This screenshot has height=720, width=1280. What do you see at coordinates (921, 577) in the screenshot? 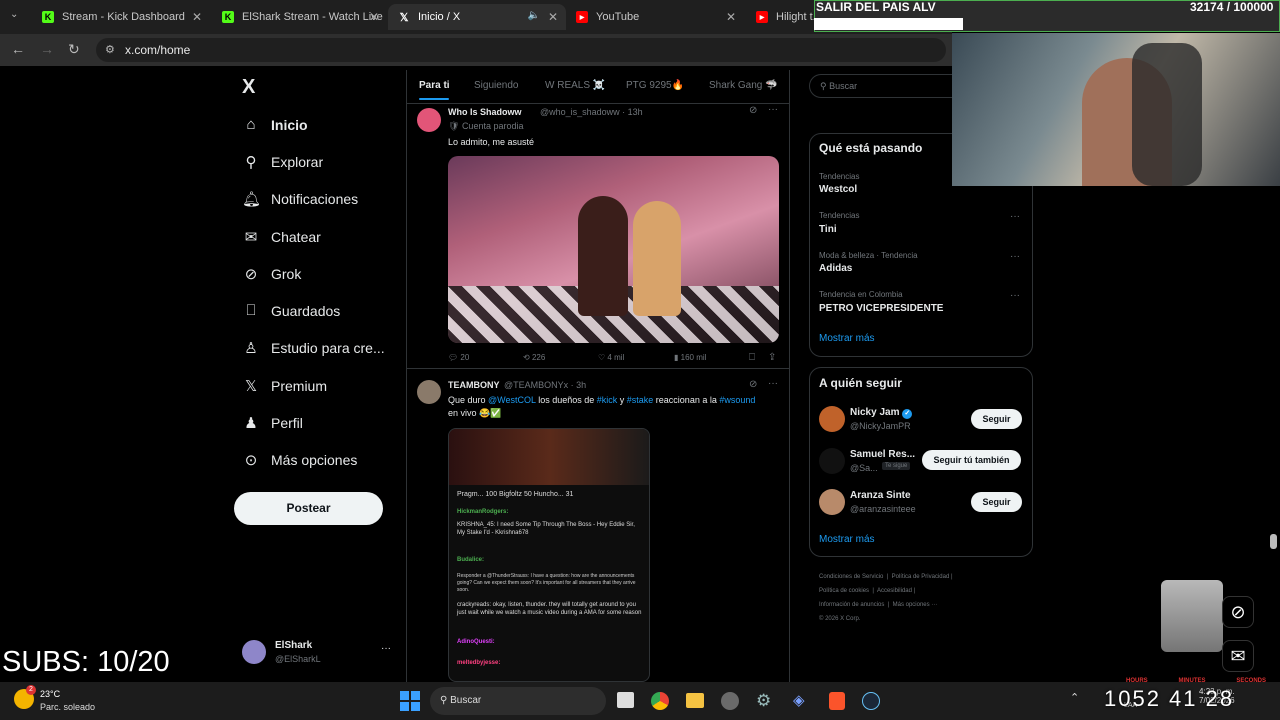
I see `footer-link: Política de Privacidad` at bounding box center [921, 577].